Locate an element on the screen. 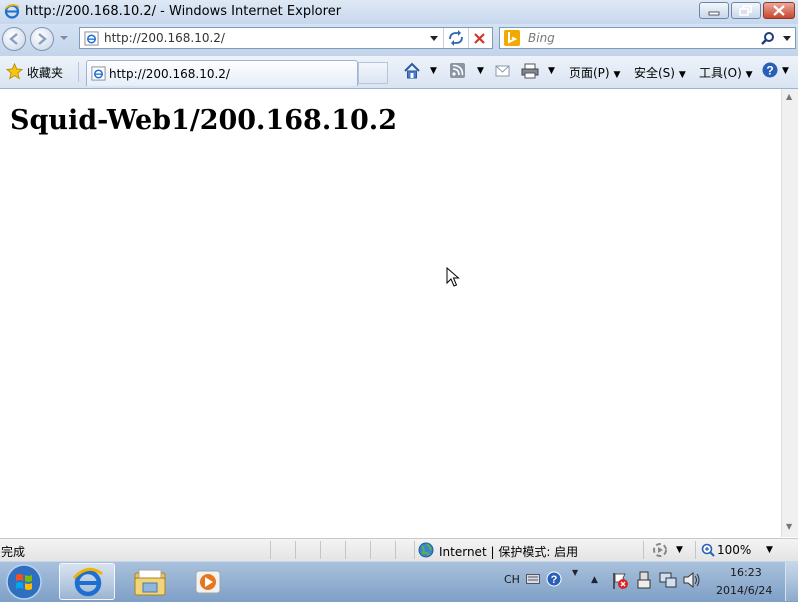  clock-date: 2014/6/24 is located at coordinates (744, 590).